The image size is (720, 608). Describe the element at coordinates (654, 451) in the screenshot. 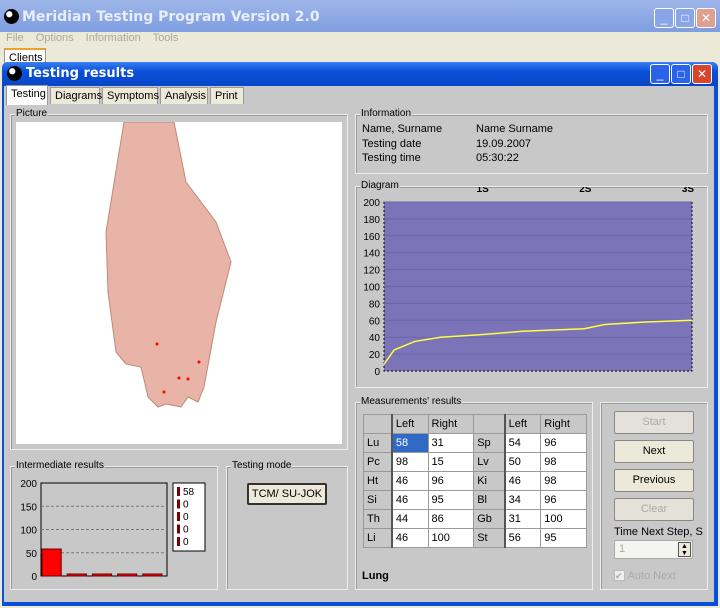

I see `next-button: Next` at that location.